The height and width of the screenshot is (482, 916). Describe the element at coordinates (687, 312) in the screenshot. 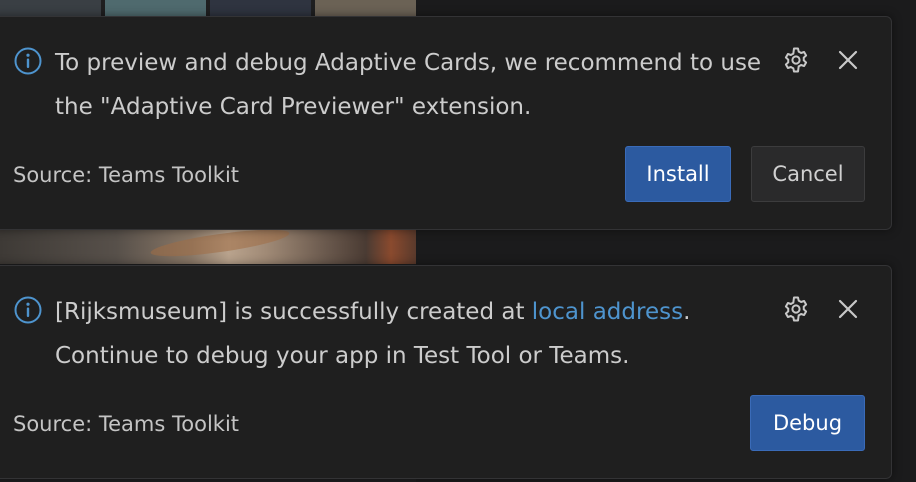

I see `message-punctuation: .` at that location.